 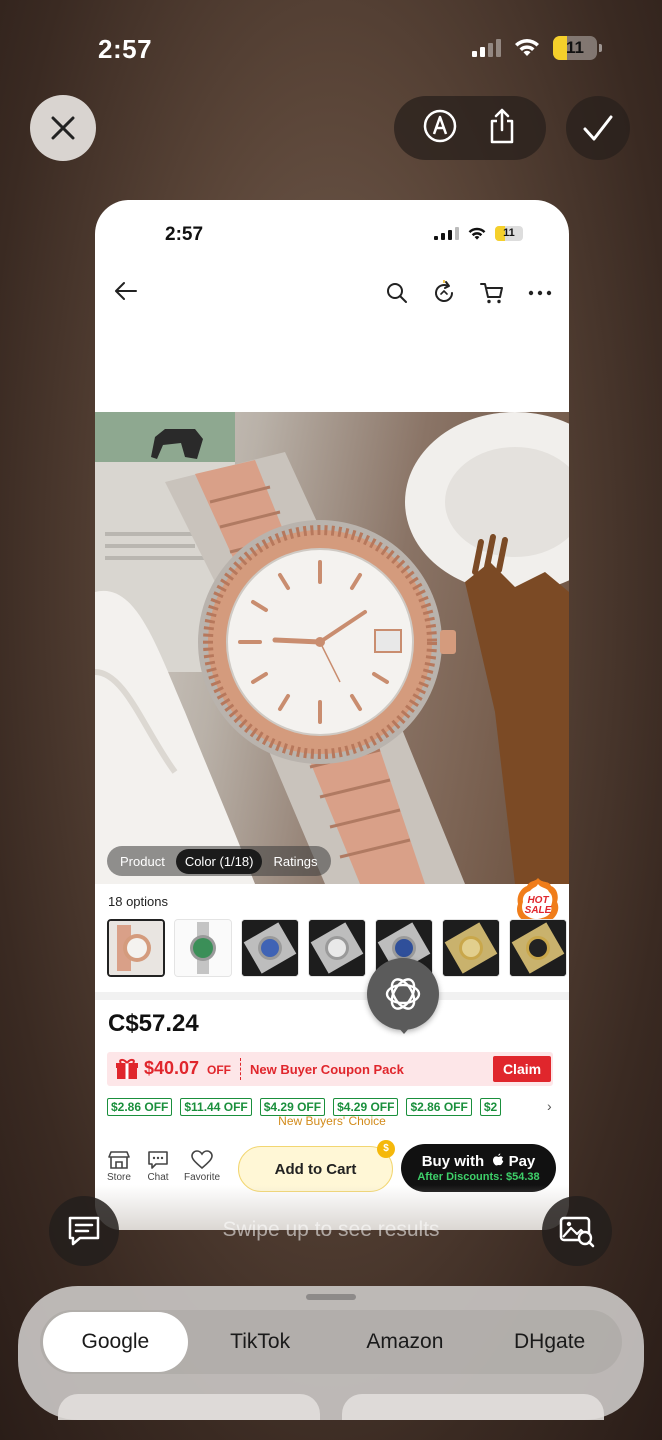 I want to click on coupon-banner: $40.07 OFF New Buyer Coupon Pack Claim, so click(x=330, y=1069).